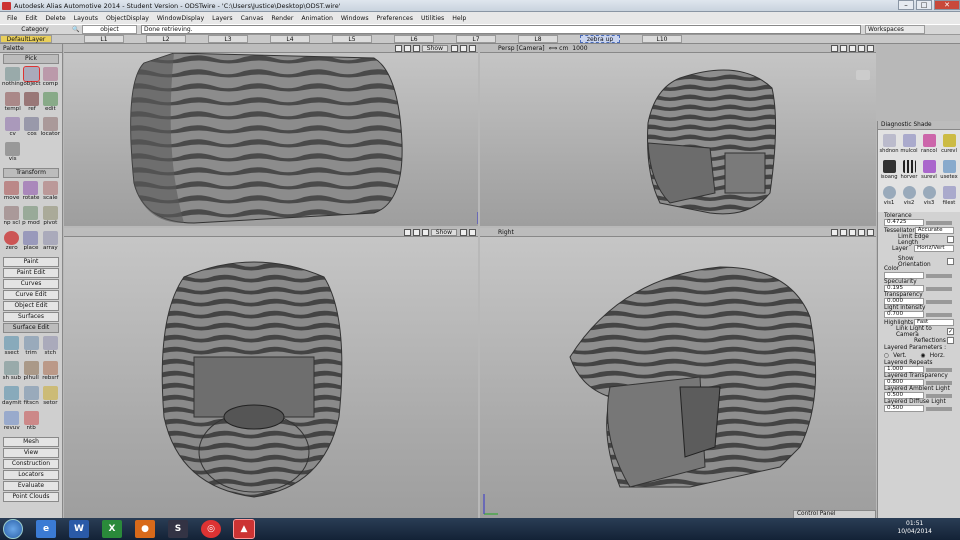  Describe the element at coordinates (12, 128) in the screenshot. I see `tool-cv: cv` at that location.